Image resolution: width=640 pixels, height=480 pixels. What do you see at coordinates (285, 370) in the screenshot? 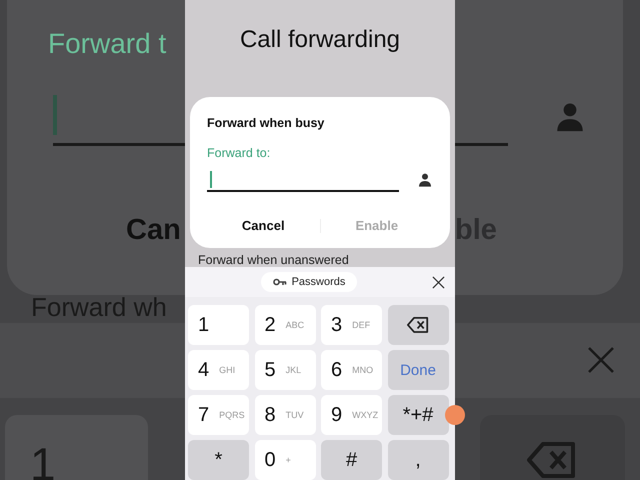
I see `keypad-key: 5 JKL` at bounding box center [285, 370].